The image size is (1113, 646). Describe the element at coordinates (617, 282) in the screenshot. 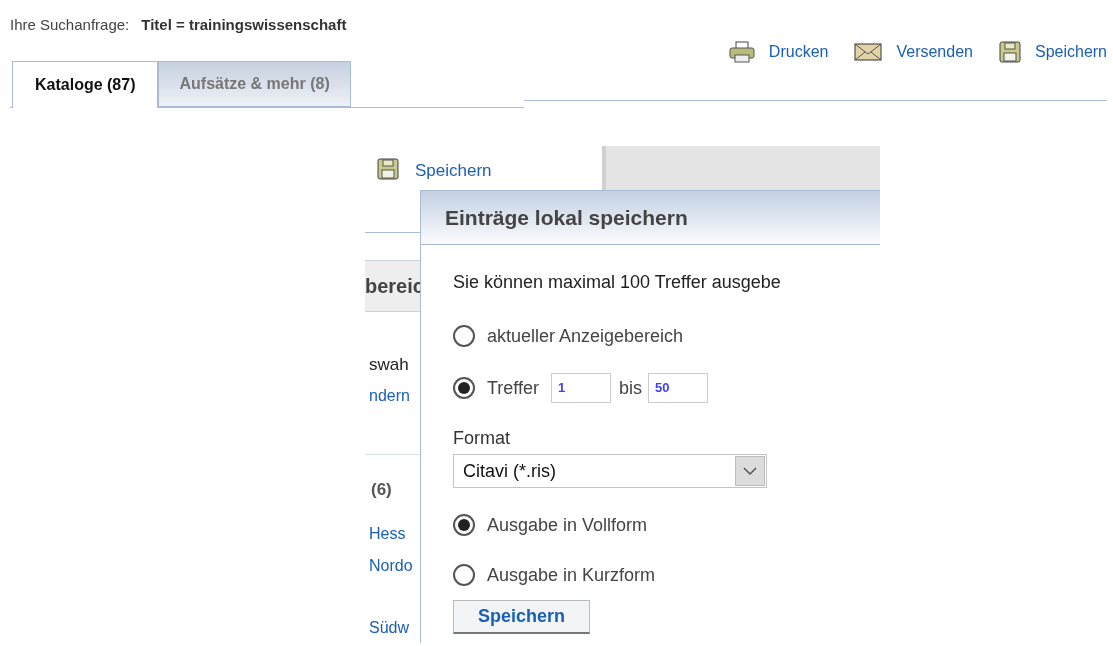

I see `dialog-text: Sie können maximal 100 Treffer ausgebe` at that location.